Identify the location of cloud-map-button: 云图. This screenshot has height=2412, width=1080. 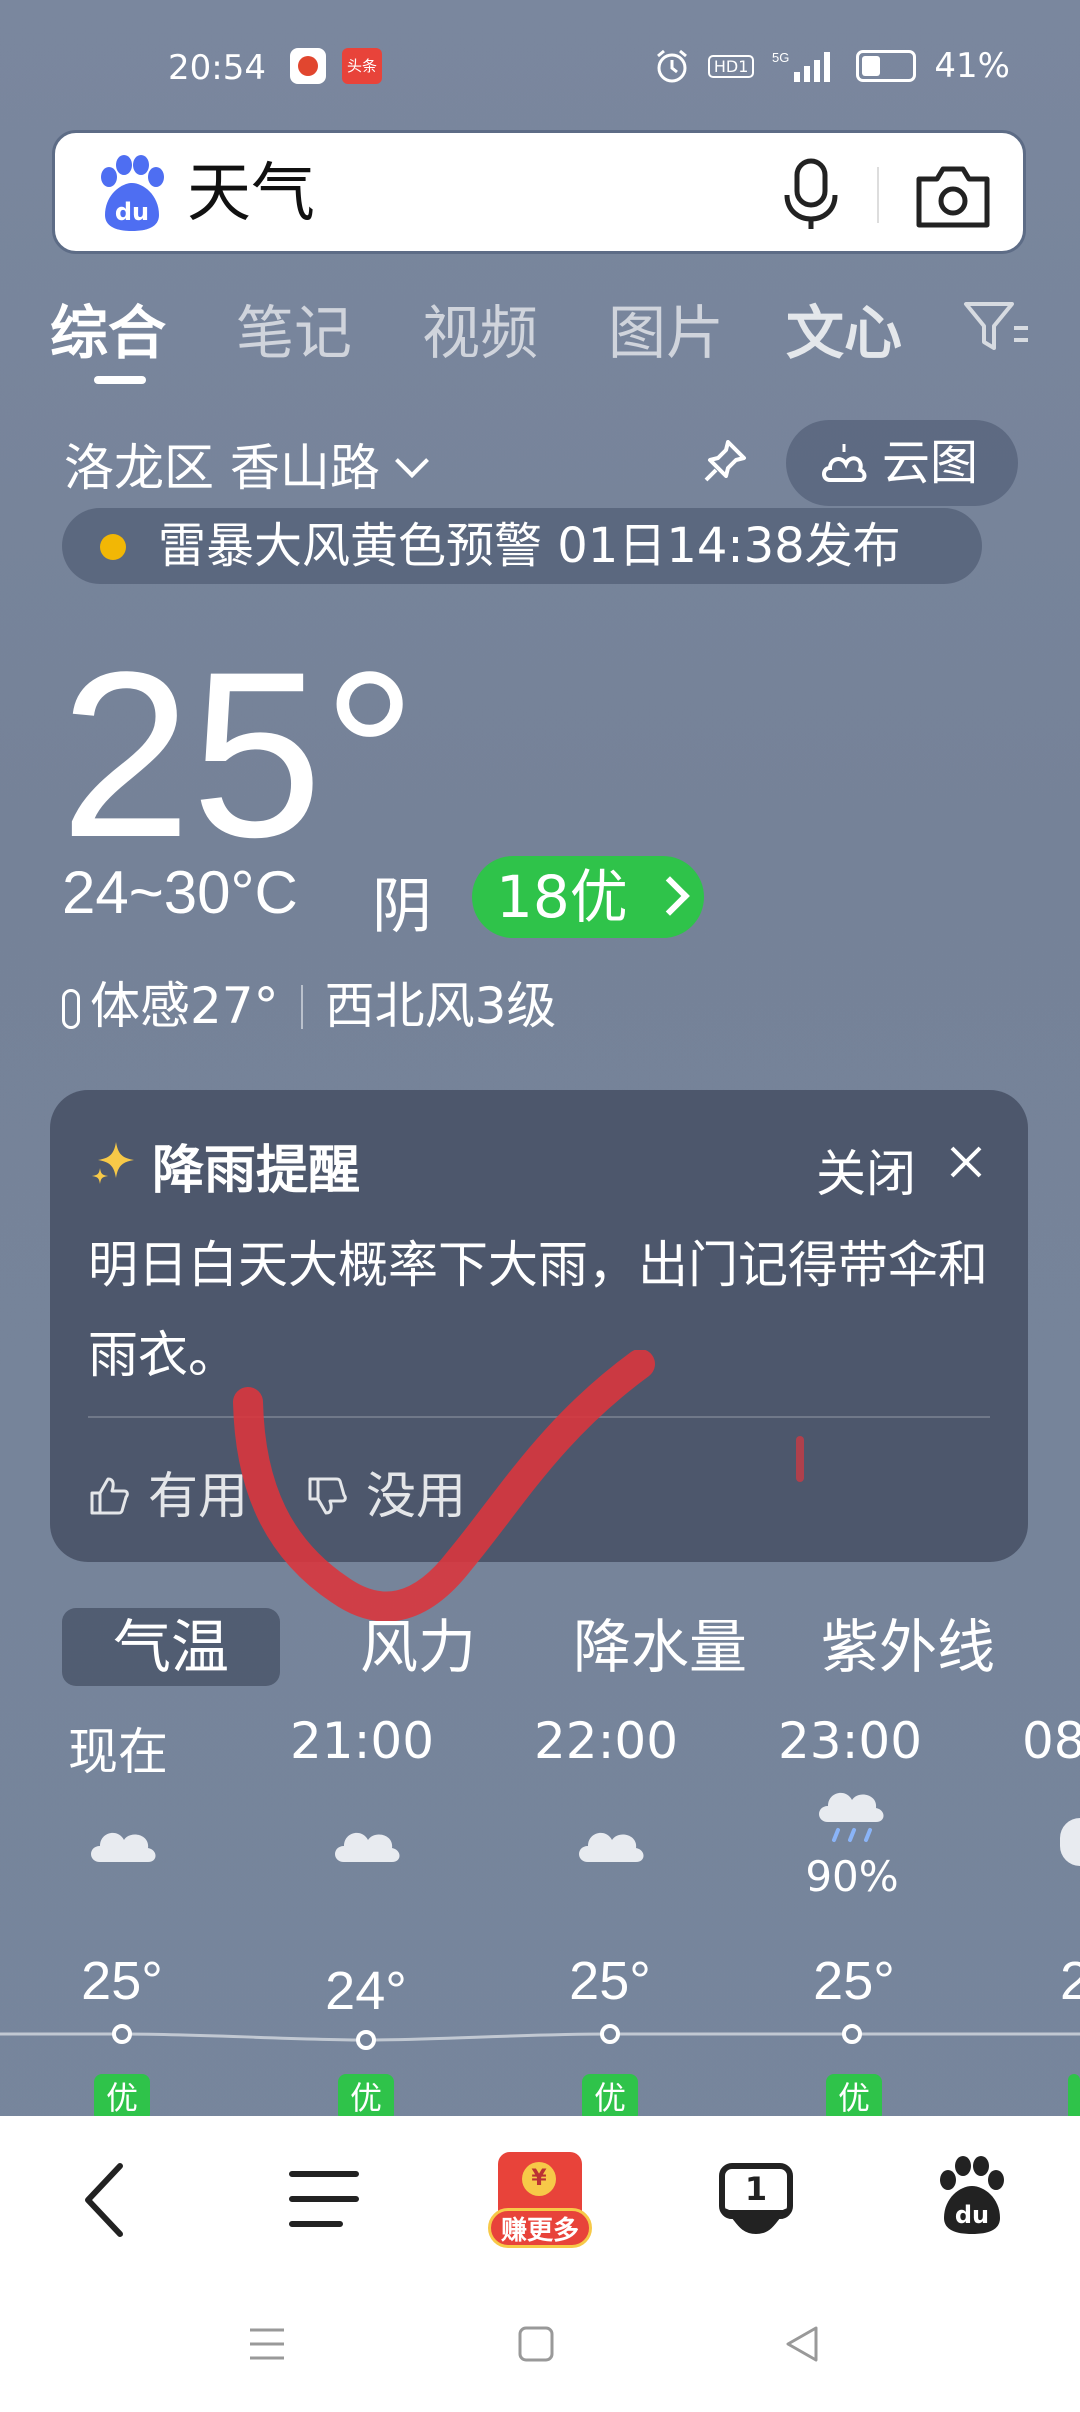
(902, 463).